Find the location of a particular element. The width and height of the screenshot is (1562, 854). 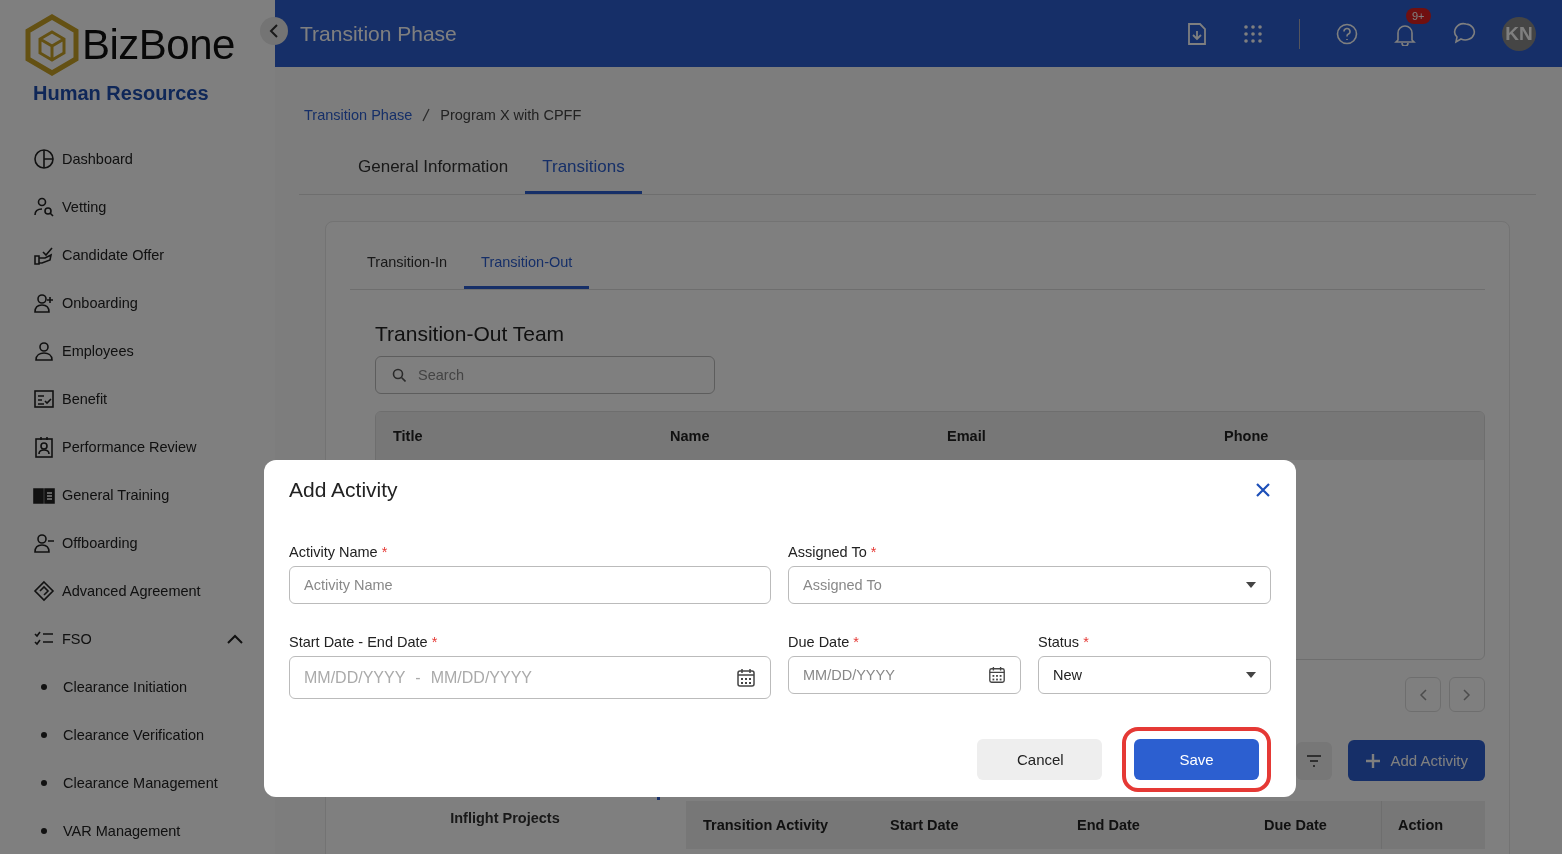

sidebar-item: Dashboard is located at coordinates (133, 159).